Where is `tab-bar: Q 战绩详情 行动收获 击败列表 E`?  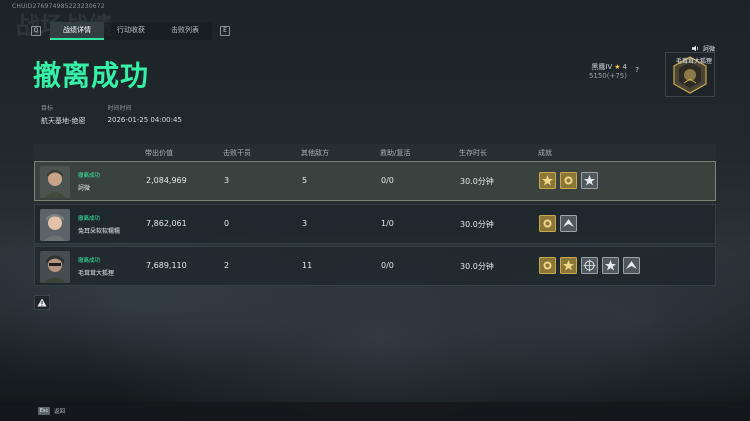
tab-bar: Q 战绩详情 行动收获 击败列表 E is located at coordinates (130, 31).